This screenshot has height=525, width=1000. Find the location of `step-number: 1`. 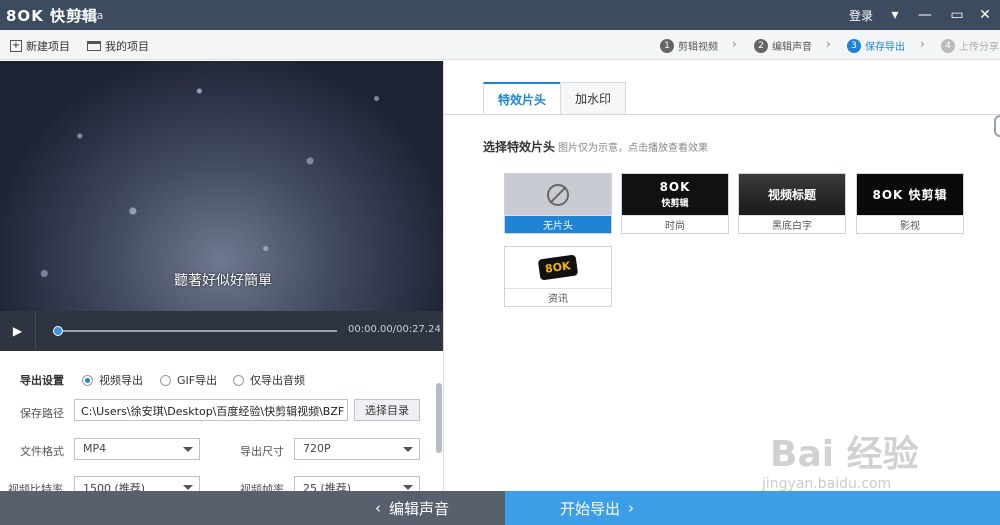

step-number: 1 is located at coordinates (667, 45).